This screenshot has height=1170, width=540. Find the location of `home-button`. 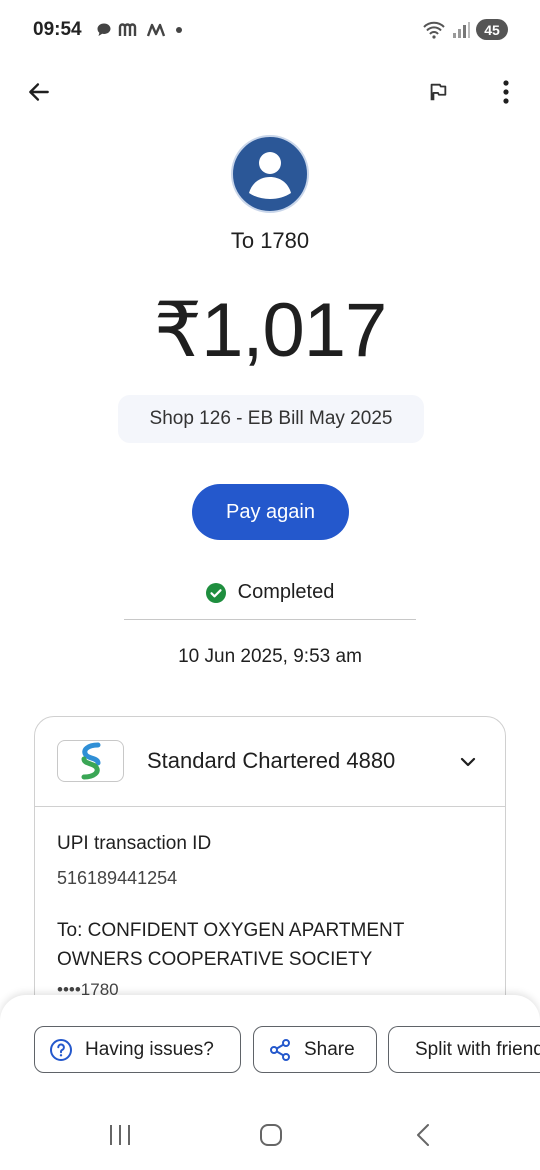

home-button is located at coordinates (271, 1135).